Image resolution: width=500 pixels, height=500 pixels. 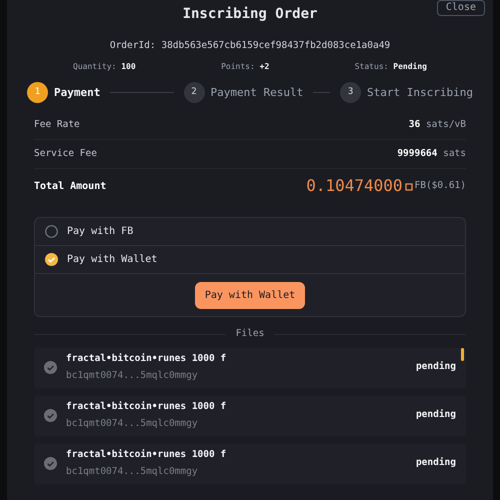 I want to click on payment-option: Pay with Wallet, so click(x=250, y=260).